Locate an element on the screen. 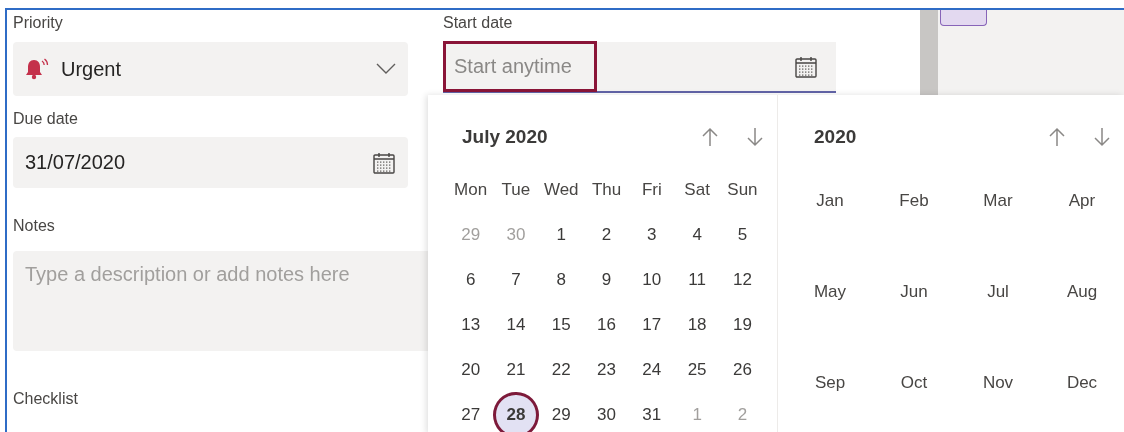  day: 26 is located at coordinates (742, 369).